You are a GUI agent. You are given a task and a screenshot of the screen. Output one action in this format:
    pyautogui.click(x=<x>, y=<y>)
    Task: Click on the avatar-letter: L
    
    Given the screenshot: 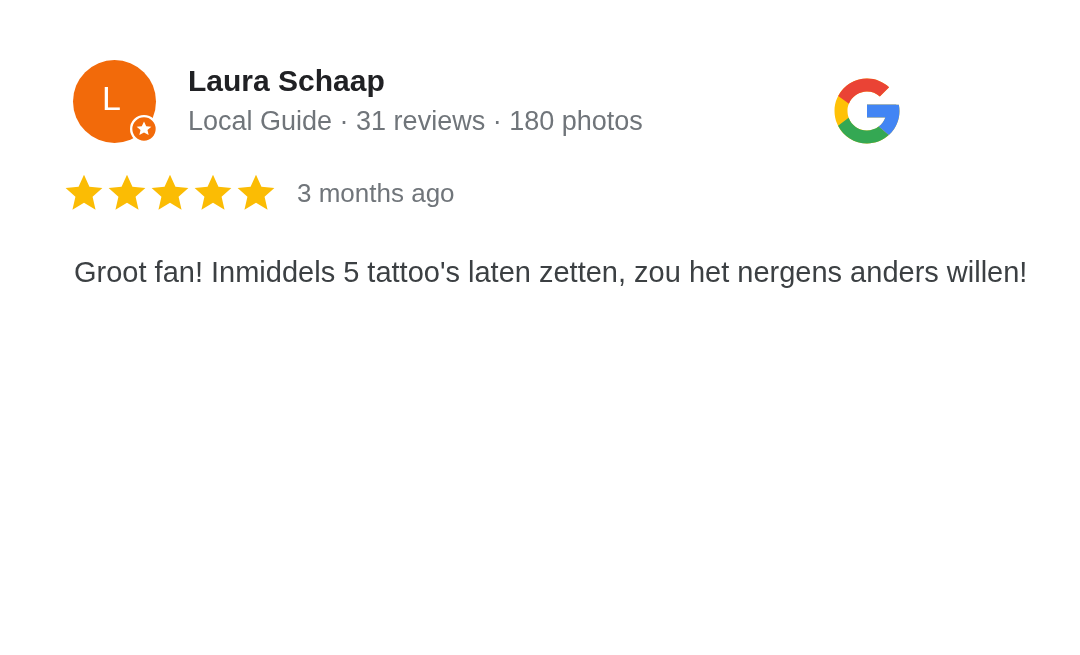 What is the action you would take?
    pyautogui.click(x=111, y=97)
    